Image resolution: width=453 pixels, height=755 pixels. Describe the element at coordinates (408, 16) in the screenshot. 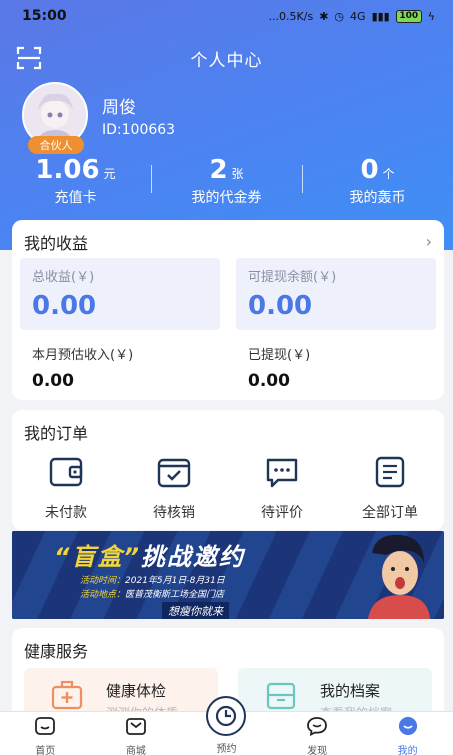

I see `battery-icon: 100` at that location.